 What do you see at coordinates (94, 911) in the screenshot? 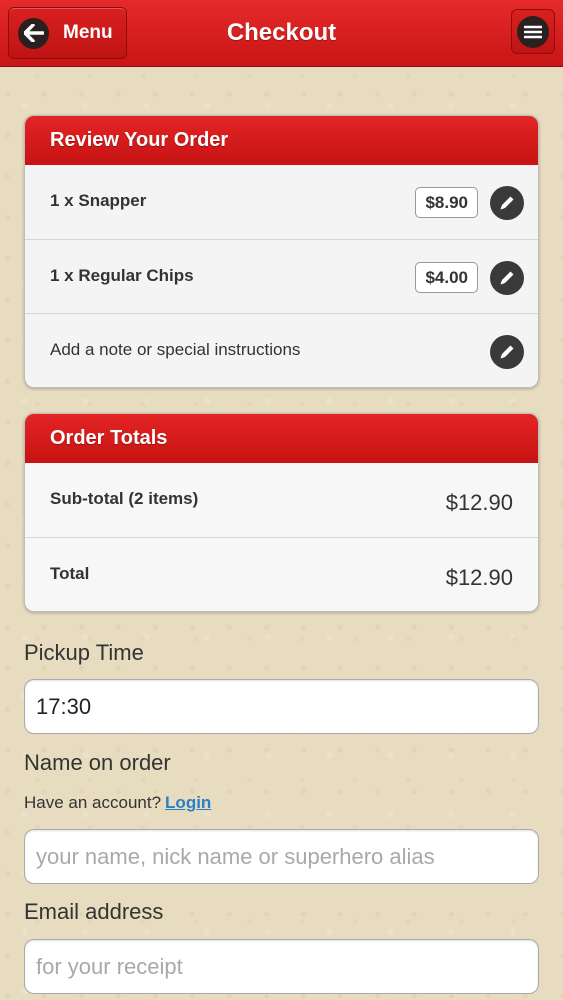
I see `email-address-label: Email address` at bounding box center [94, 911].